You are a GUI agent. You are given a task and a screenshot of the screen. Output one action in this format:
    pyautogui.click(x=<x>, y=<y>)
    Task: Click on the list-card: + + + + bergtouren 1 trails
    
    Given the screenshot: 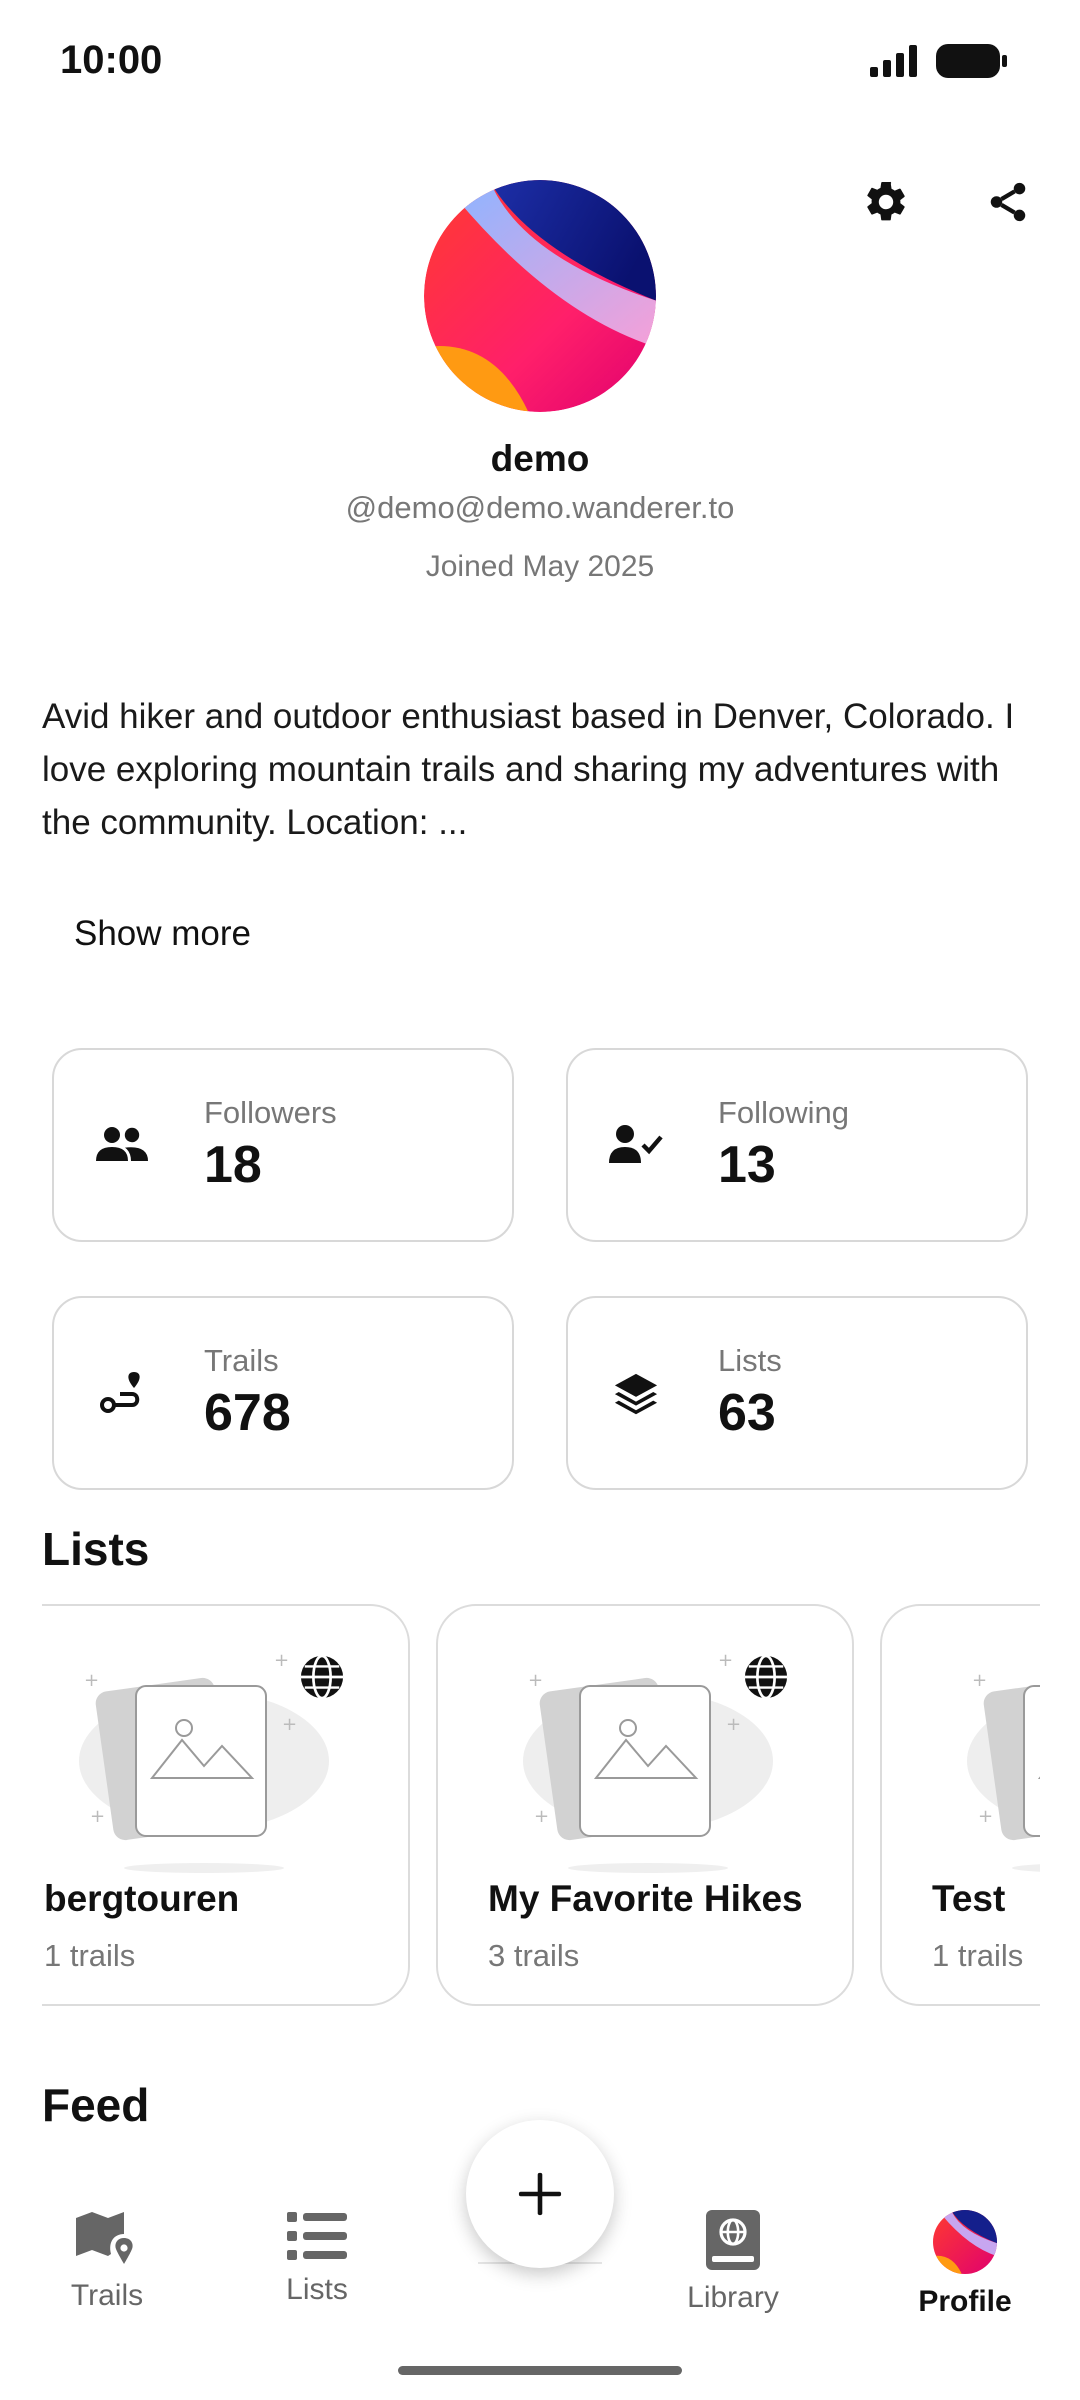 What is the action you would take?
    pyautogui.click(x=226, y=1805)
    